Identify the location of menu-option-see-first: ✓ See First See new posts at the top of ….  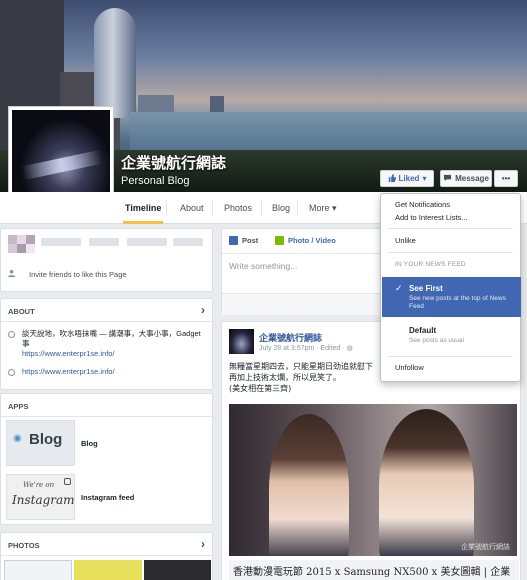
(451, 297).